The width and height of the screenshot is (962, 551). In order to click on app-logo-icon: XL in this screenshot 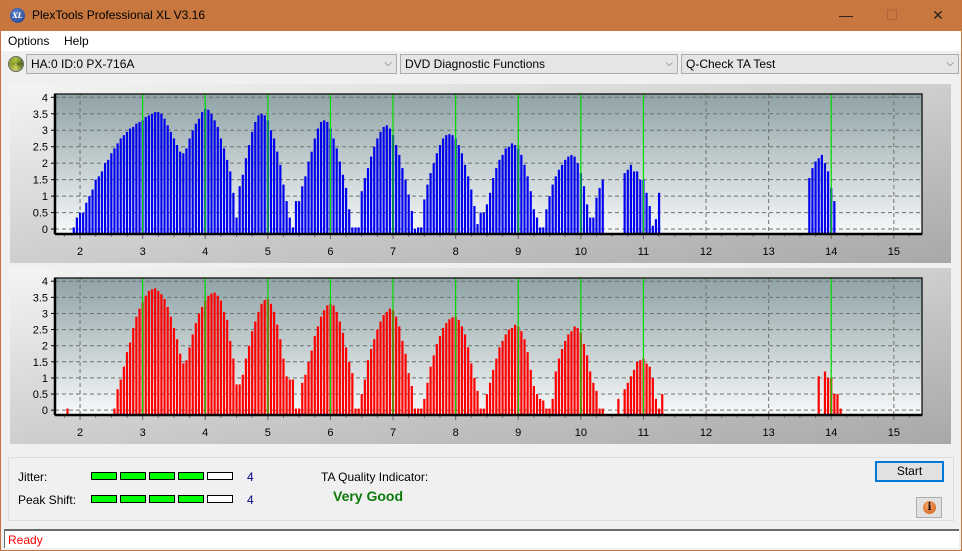, I will do `click(17, 15)`.